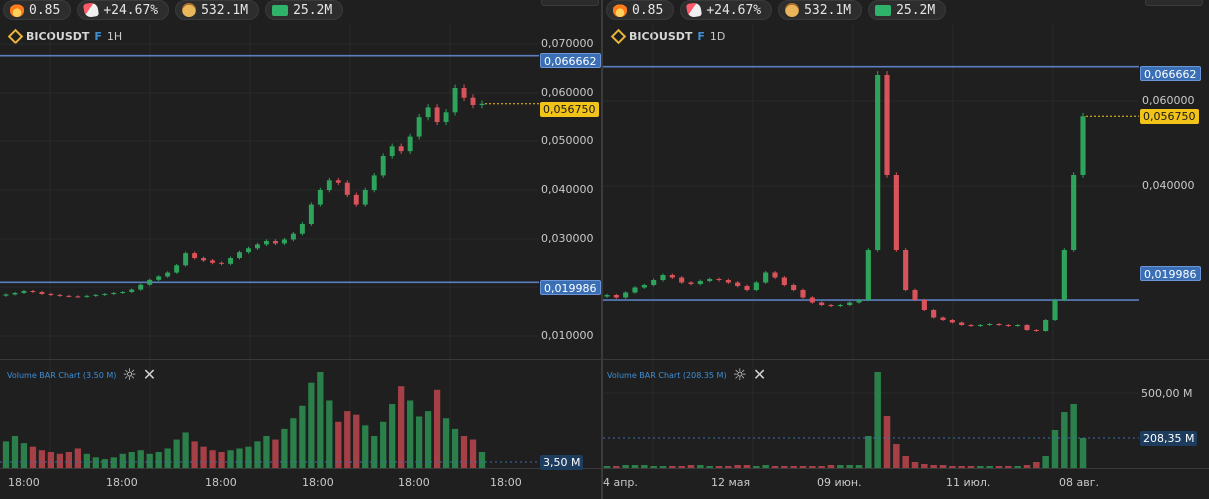 This screenshot has width=1209, height=499. Describe the element at coordinates (570, 287) in the screenshot. I see `level-low-label: 0,019986` at that location.